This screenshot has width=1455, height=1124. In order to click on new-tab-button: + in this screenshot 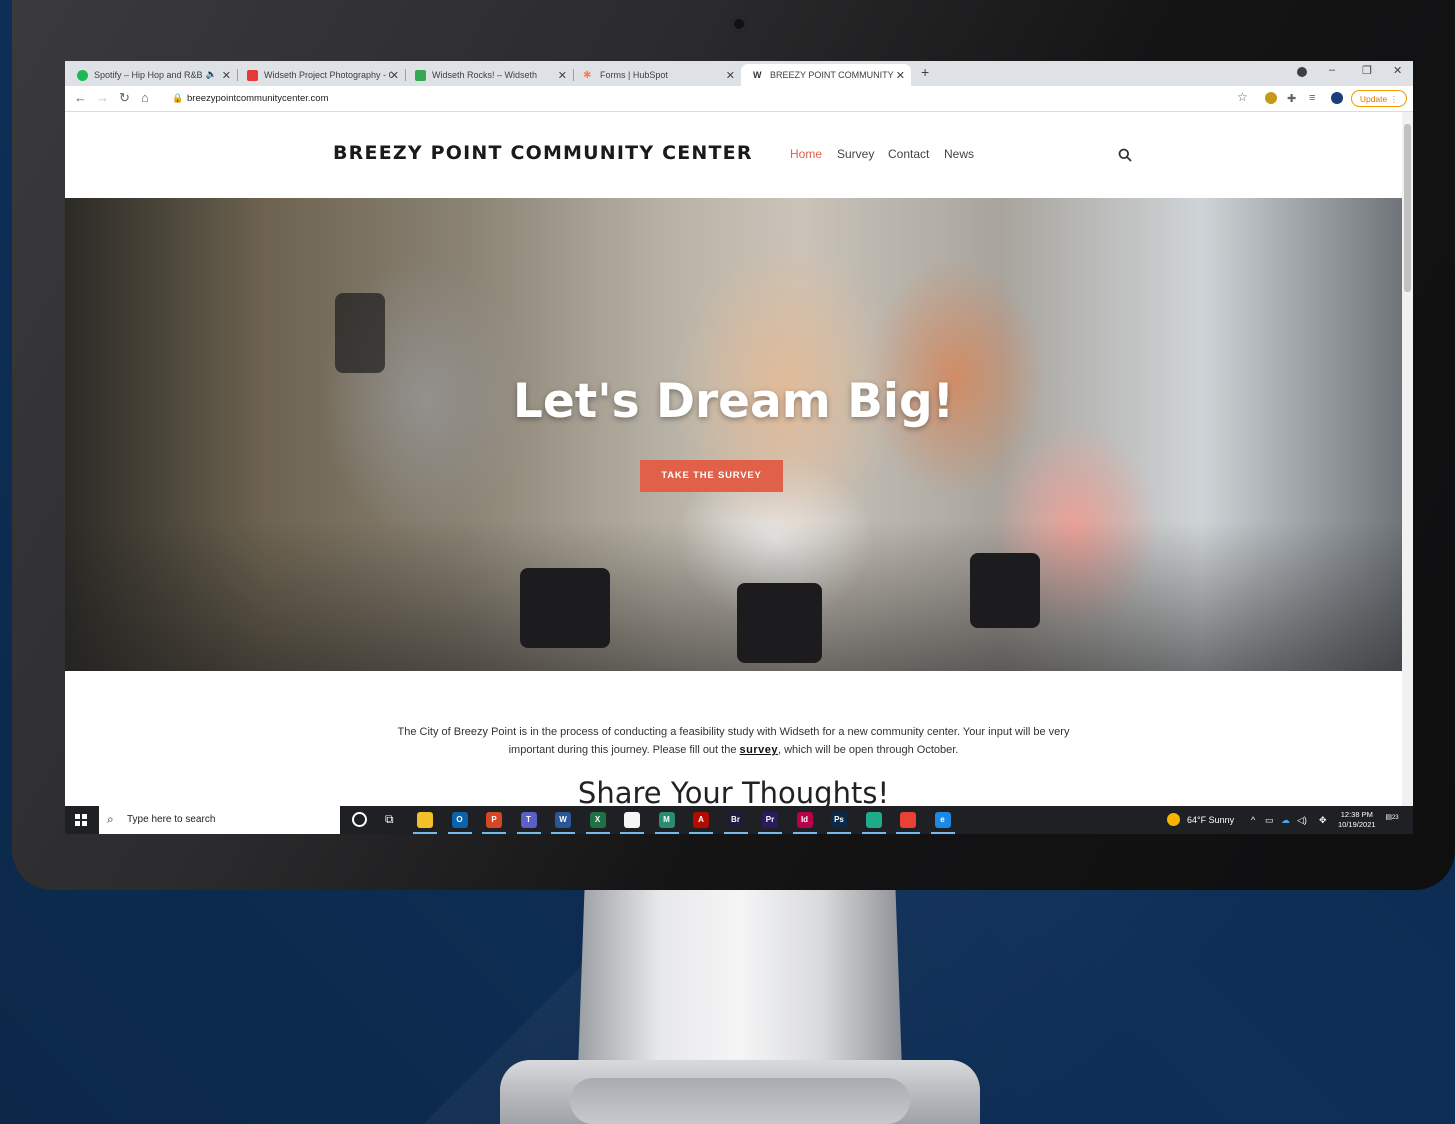, I will do `click(925, 72)`.